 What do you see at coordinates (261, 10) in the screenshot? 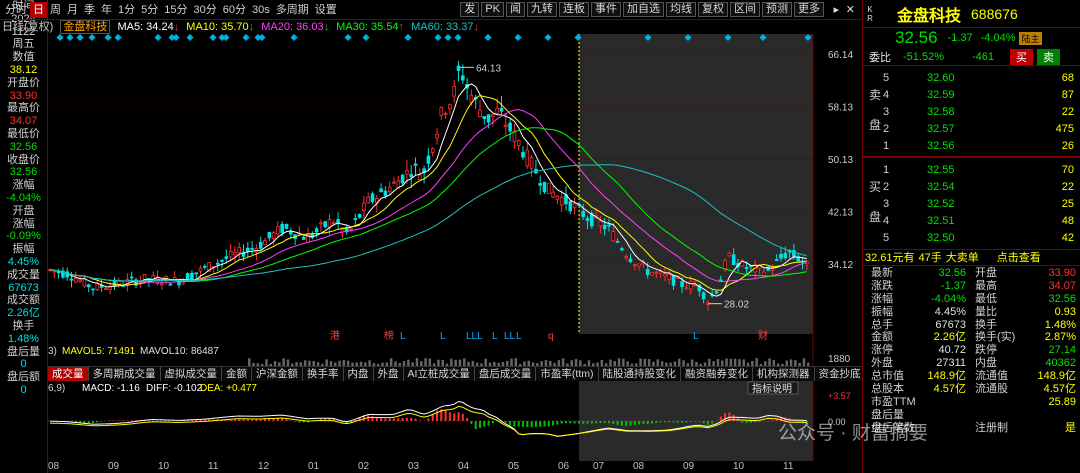
I see `period-11: 30s` at bounding box center [261, 10].